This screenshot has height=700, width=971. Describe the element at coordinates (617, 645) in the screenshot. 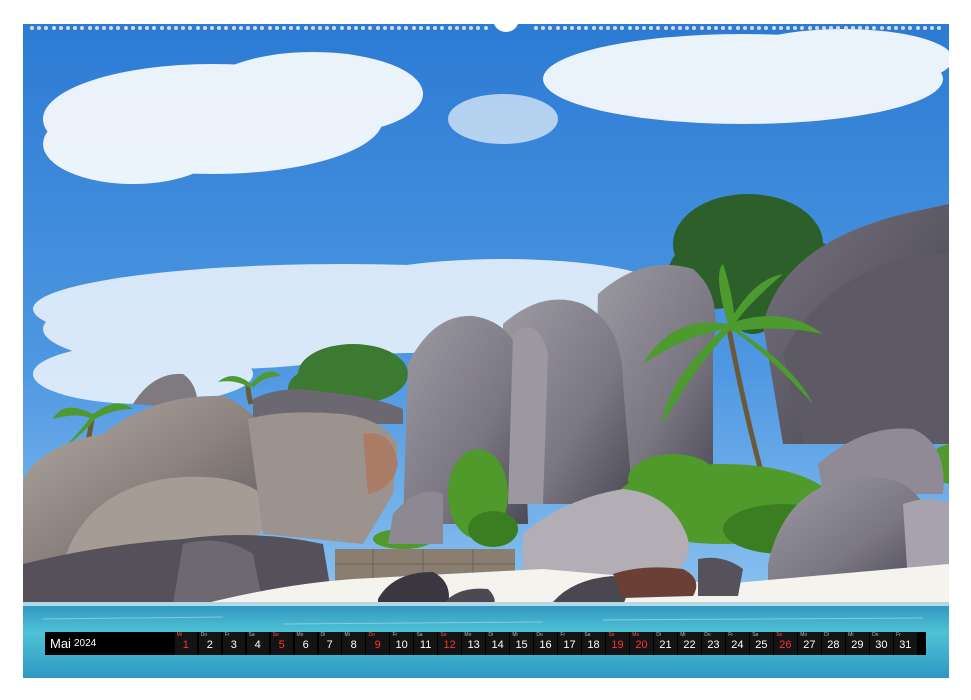

I see `day-number: 19` at that location.